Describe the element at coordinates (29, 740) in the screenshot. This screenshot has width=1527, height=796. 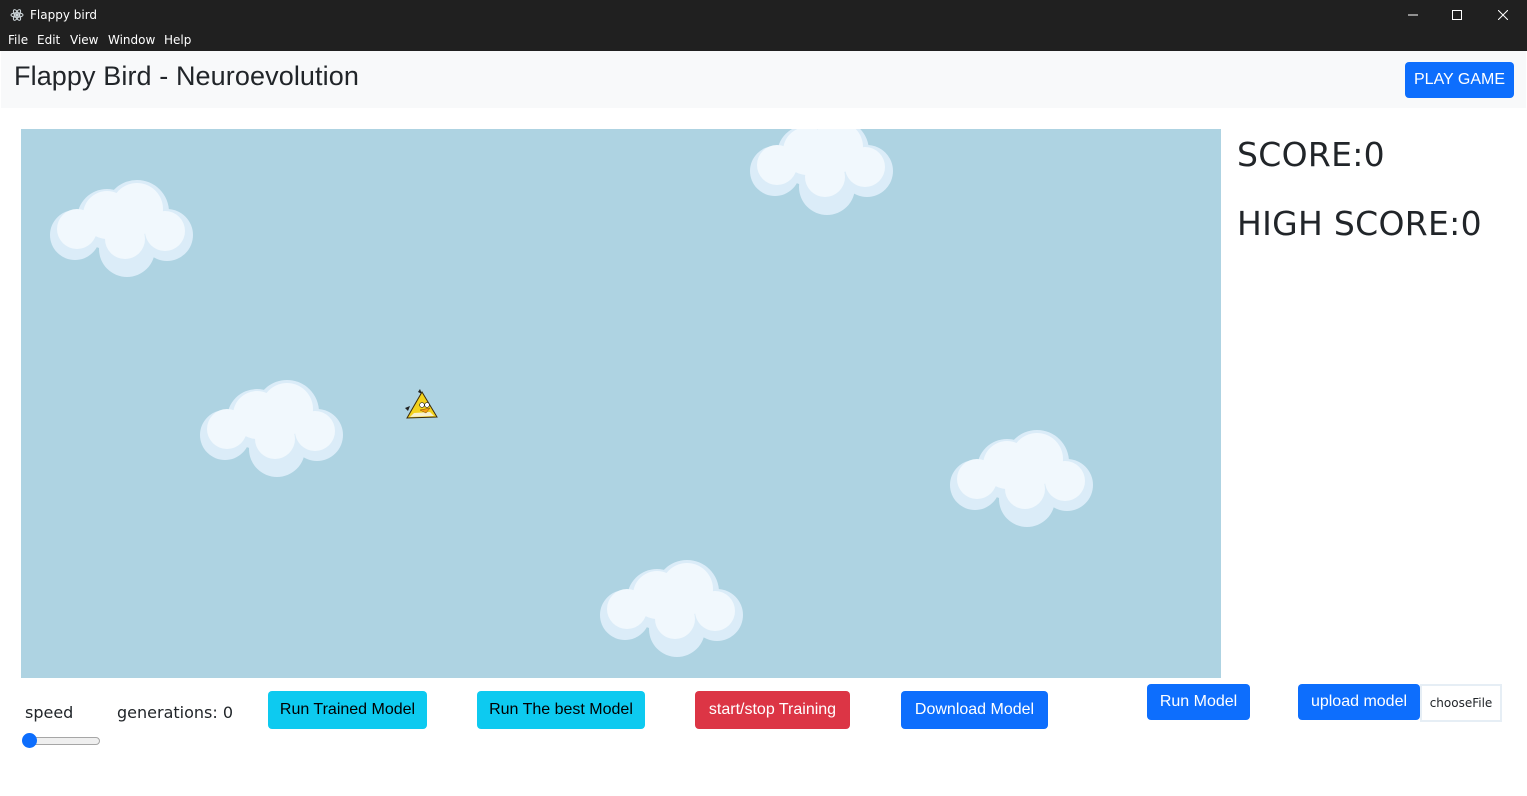
I see `speed-slider-thumb` at that location.